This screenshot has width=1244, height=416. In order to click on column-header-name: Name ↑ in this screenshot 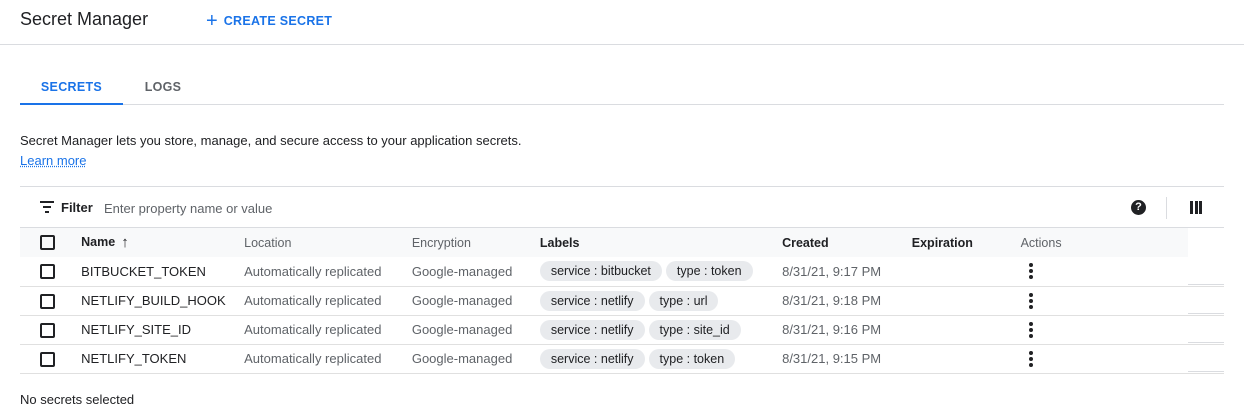, I will do `click(162, 242)`.